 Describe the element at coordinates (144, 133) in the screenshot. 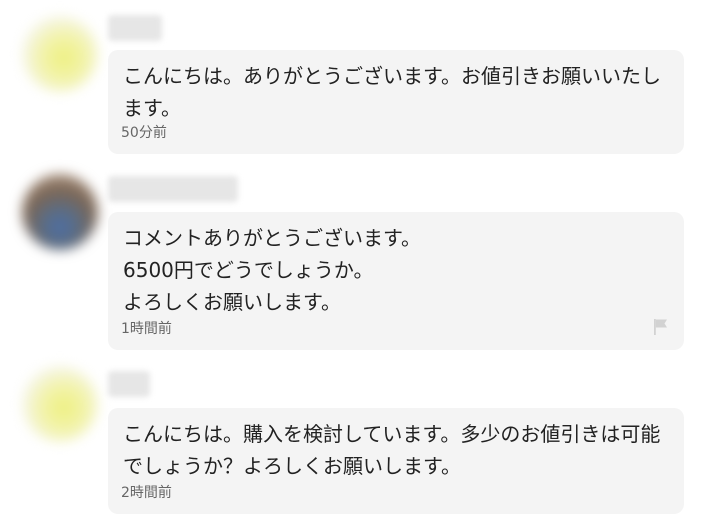

I see `comment-timestamp: 50分前` at that location.